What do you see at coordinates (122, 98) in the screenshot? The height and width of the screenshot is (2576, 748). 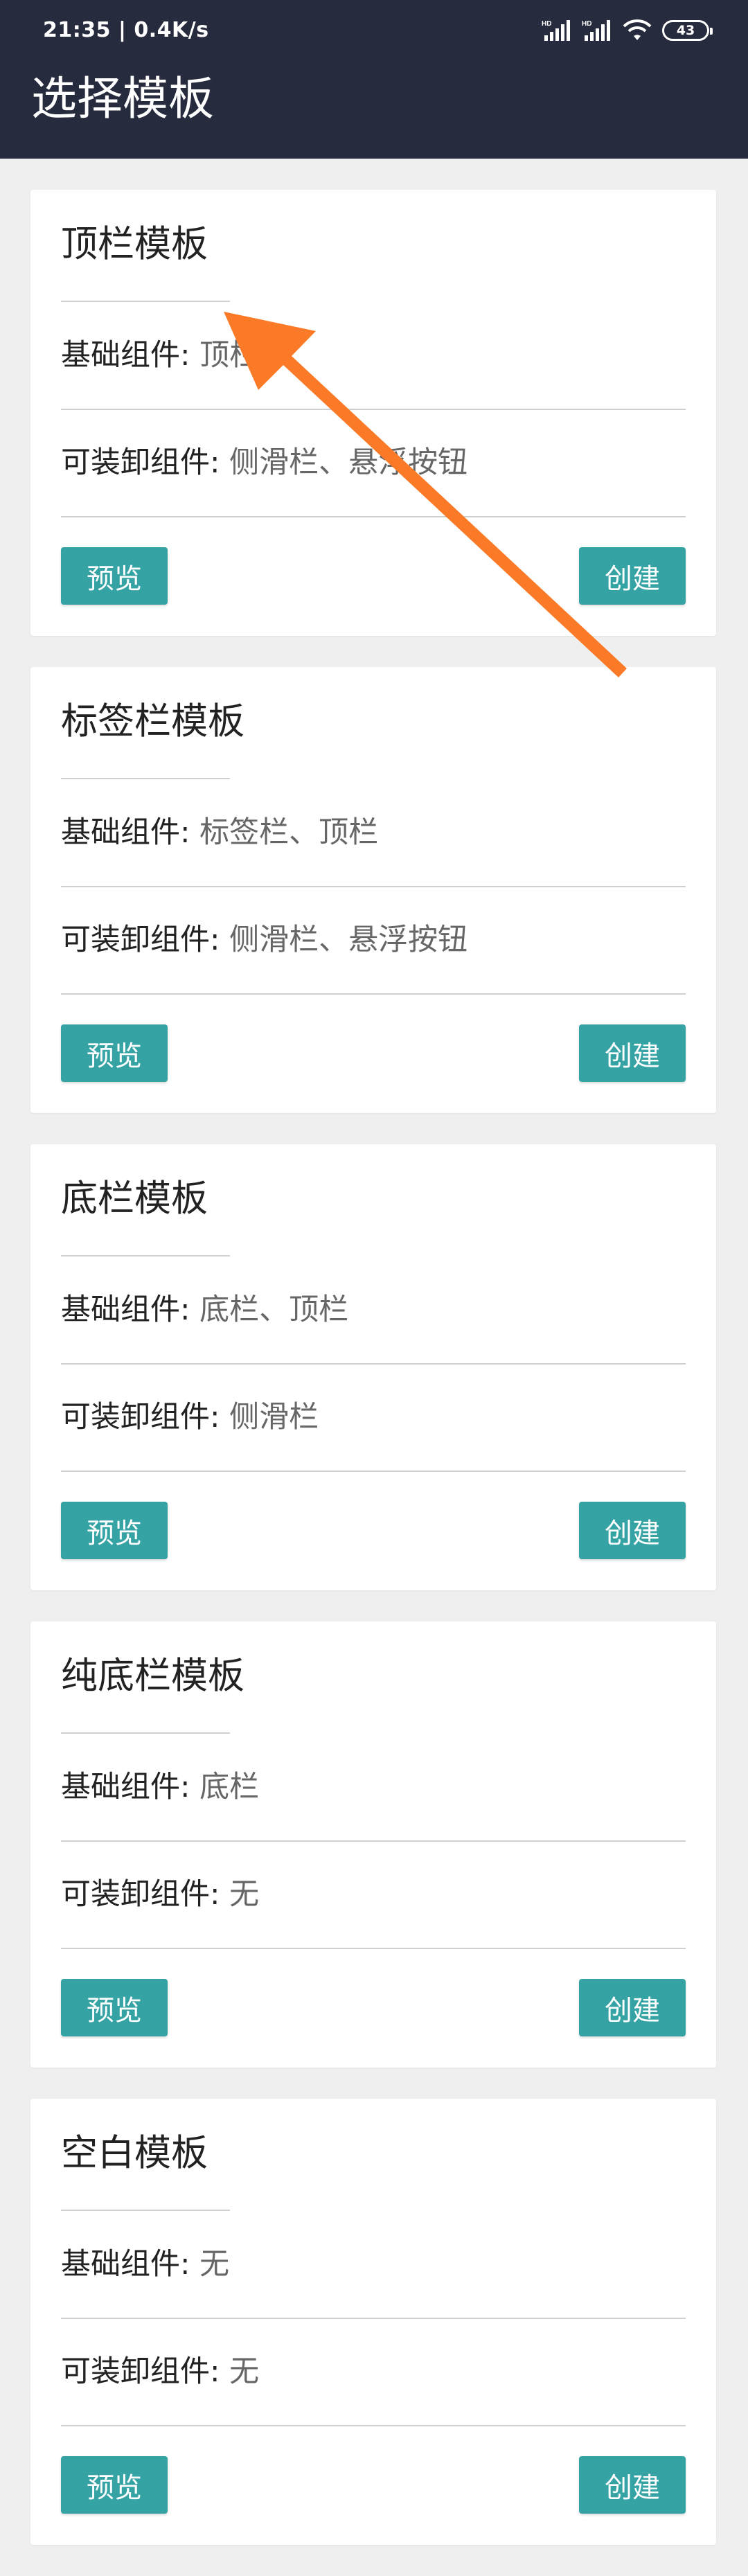 I see `page-title: 选择模板` at bounding box center [122, 98].